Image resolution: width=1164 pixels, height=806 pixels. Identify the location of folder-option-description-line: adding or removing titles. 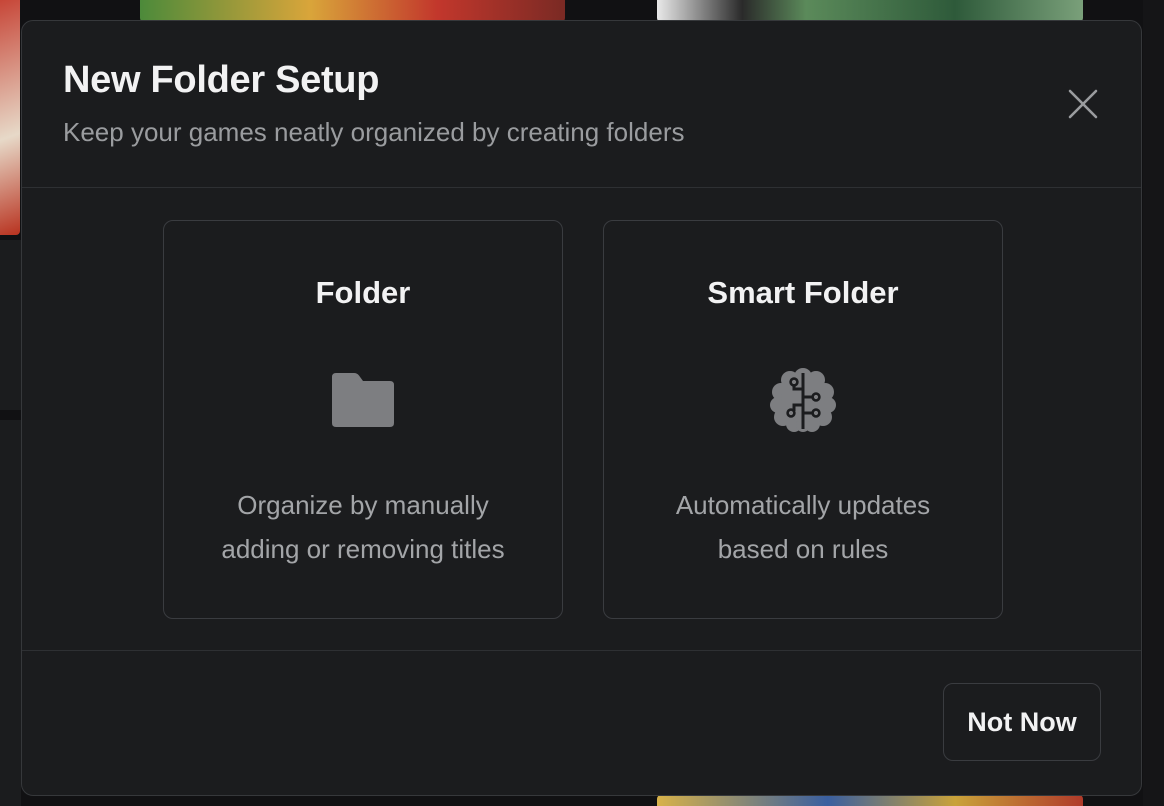
(363, 549).